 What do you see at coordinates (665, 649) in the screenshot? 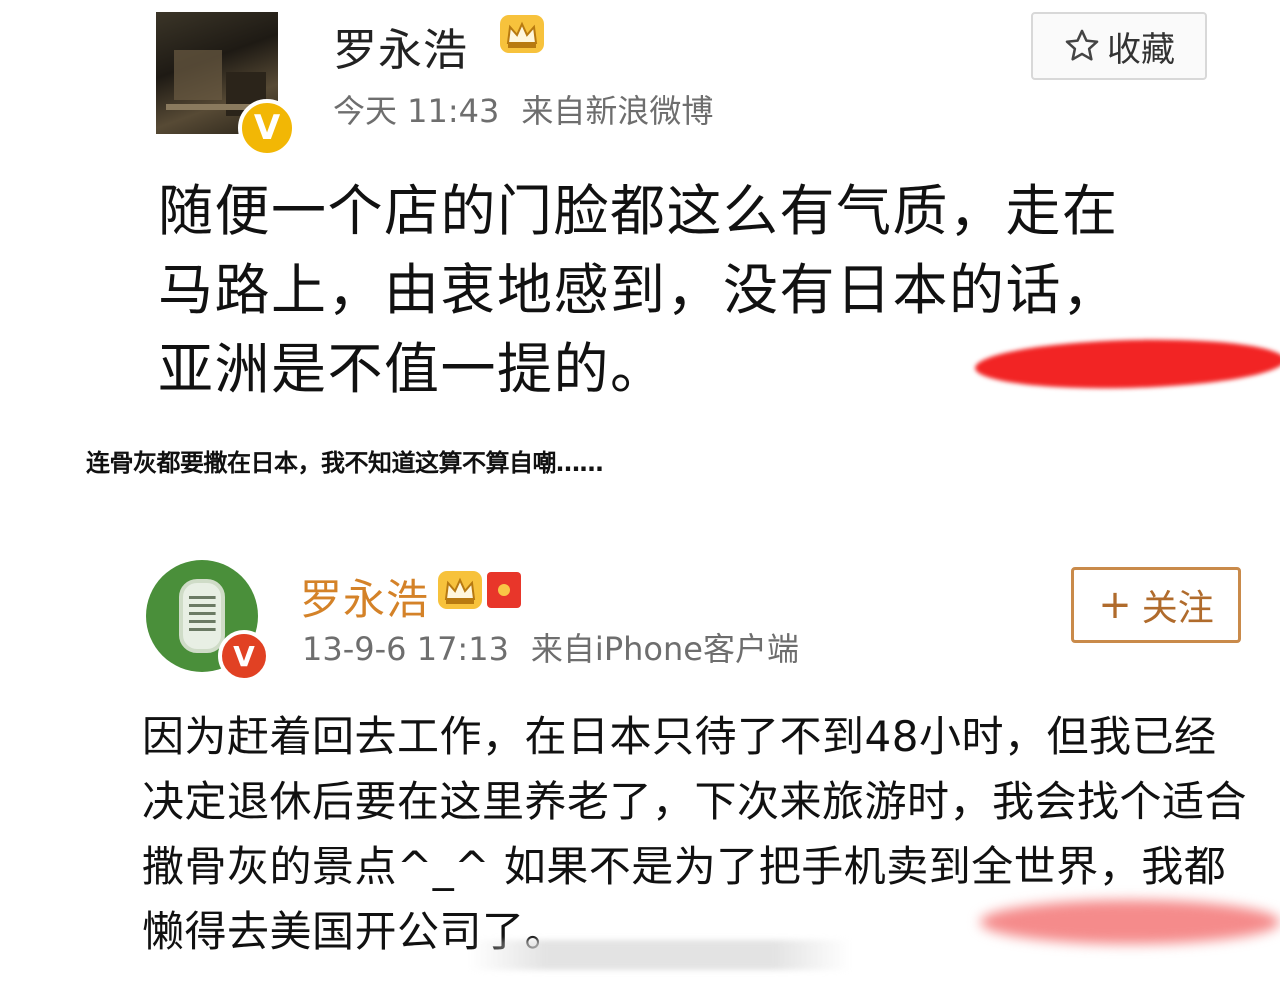
I see `post-source: 来自iPhone客户端` at bounding box center [665, 649].